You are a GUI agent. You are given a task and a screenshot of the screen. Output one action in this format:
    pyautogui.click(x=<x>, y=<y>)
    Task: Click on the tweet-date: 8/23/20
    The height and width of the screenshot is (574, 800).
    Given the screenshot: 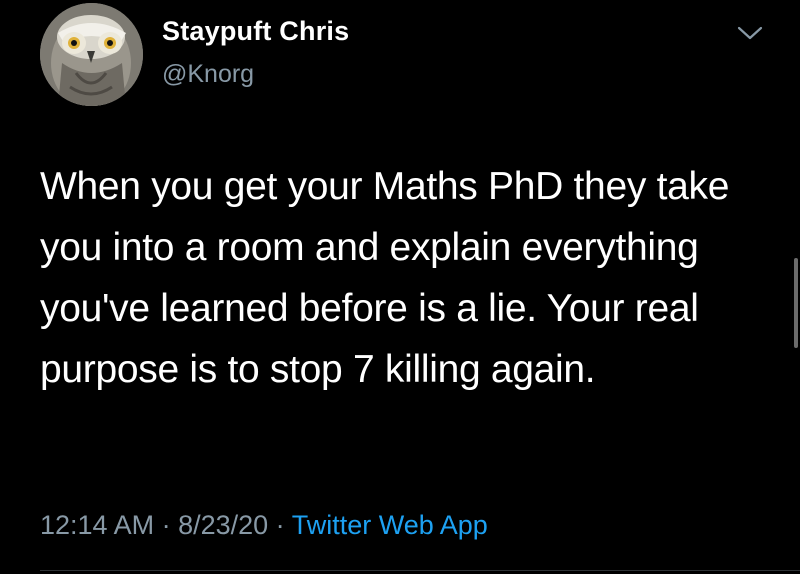 What is the action you would take?
    pyautogui.click(x=223, y=525)
    